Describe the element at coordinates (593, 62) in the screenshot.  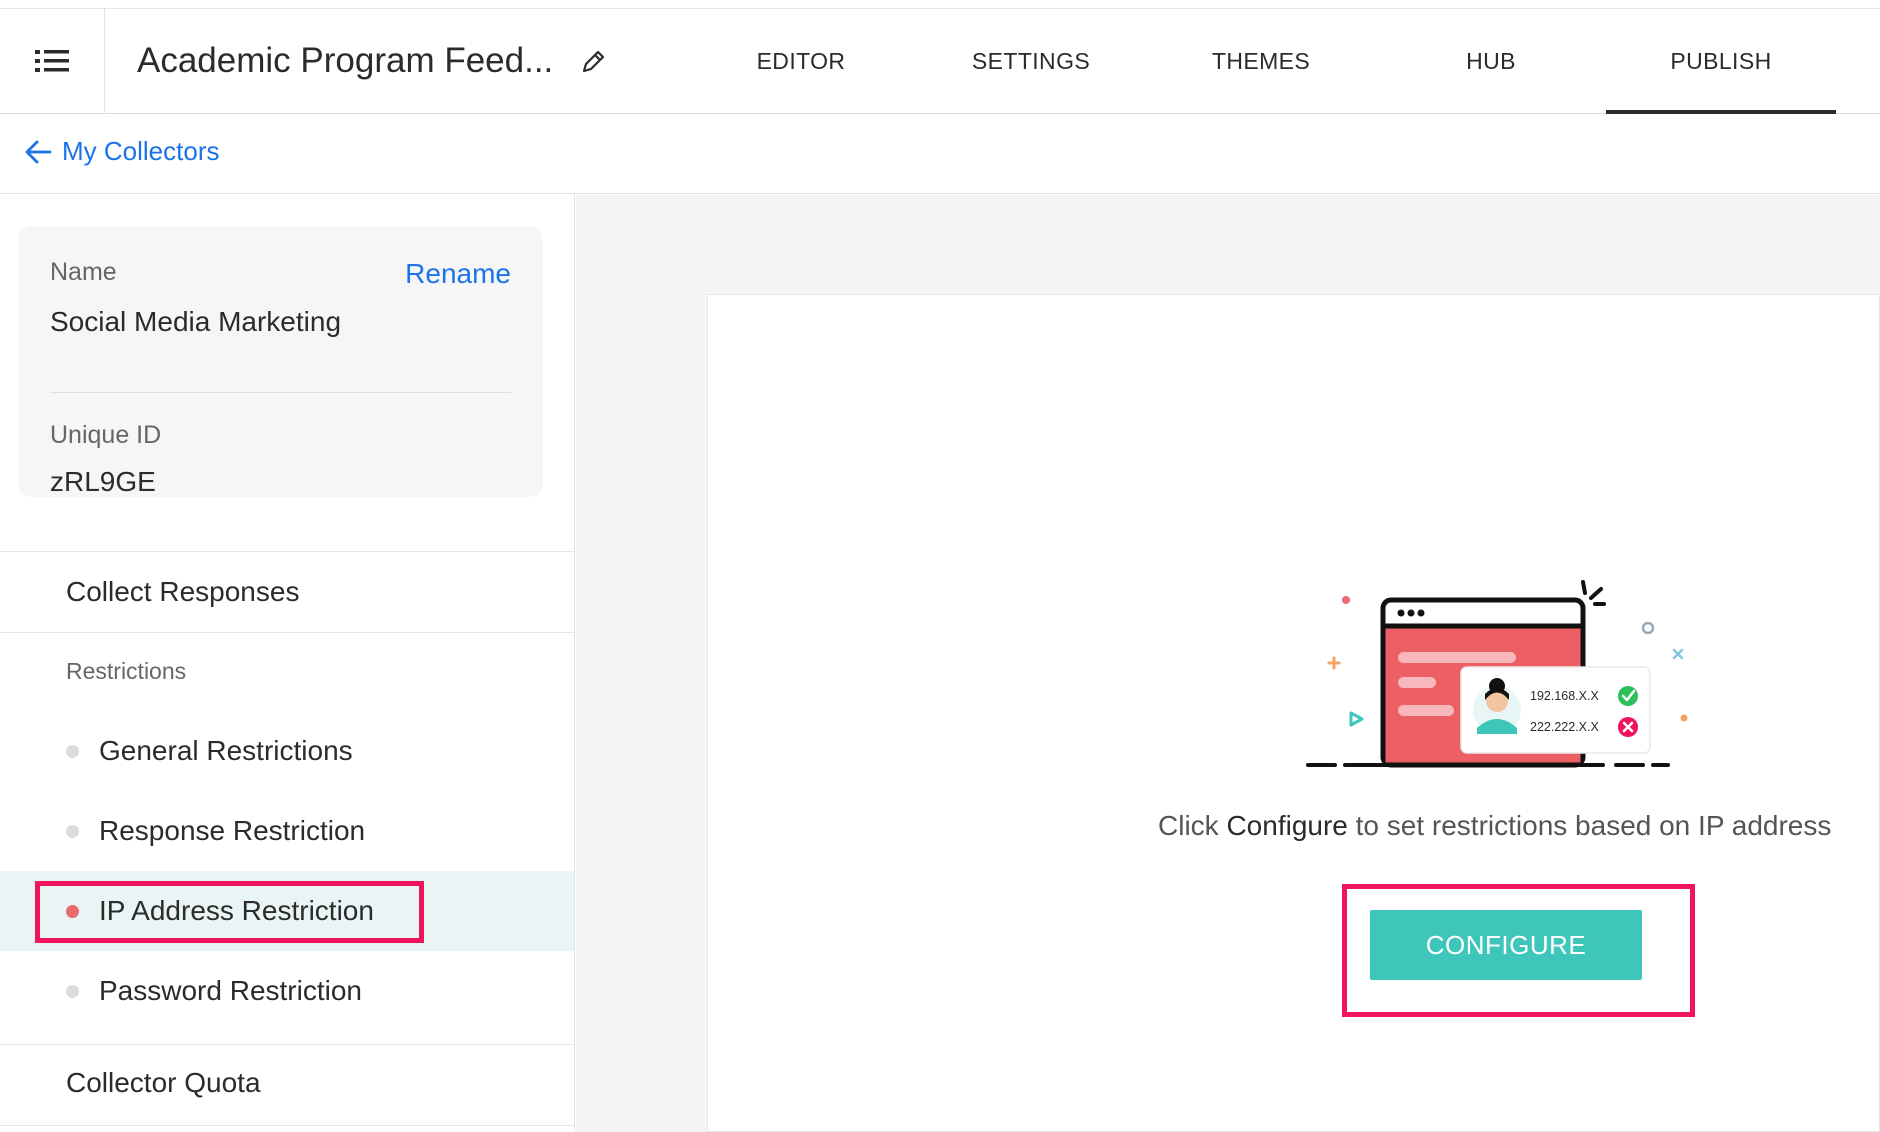
I see `pencil-icon` at that location.